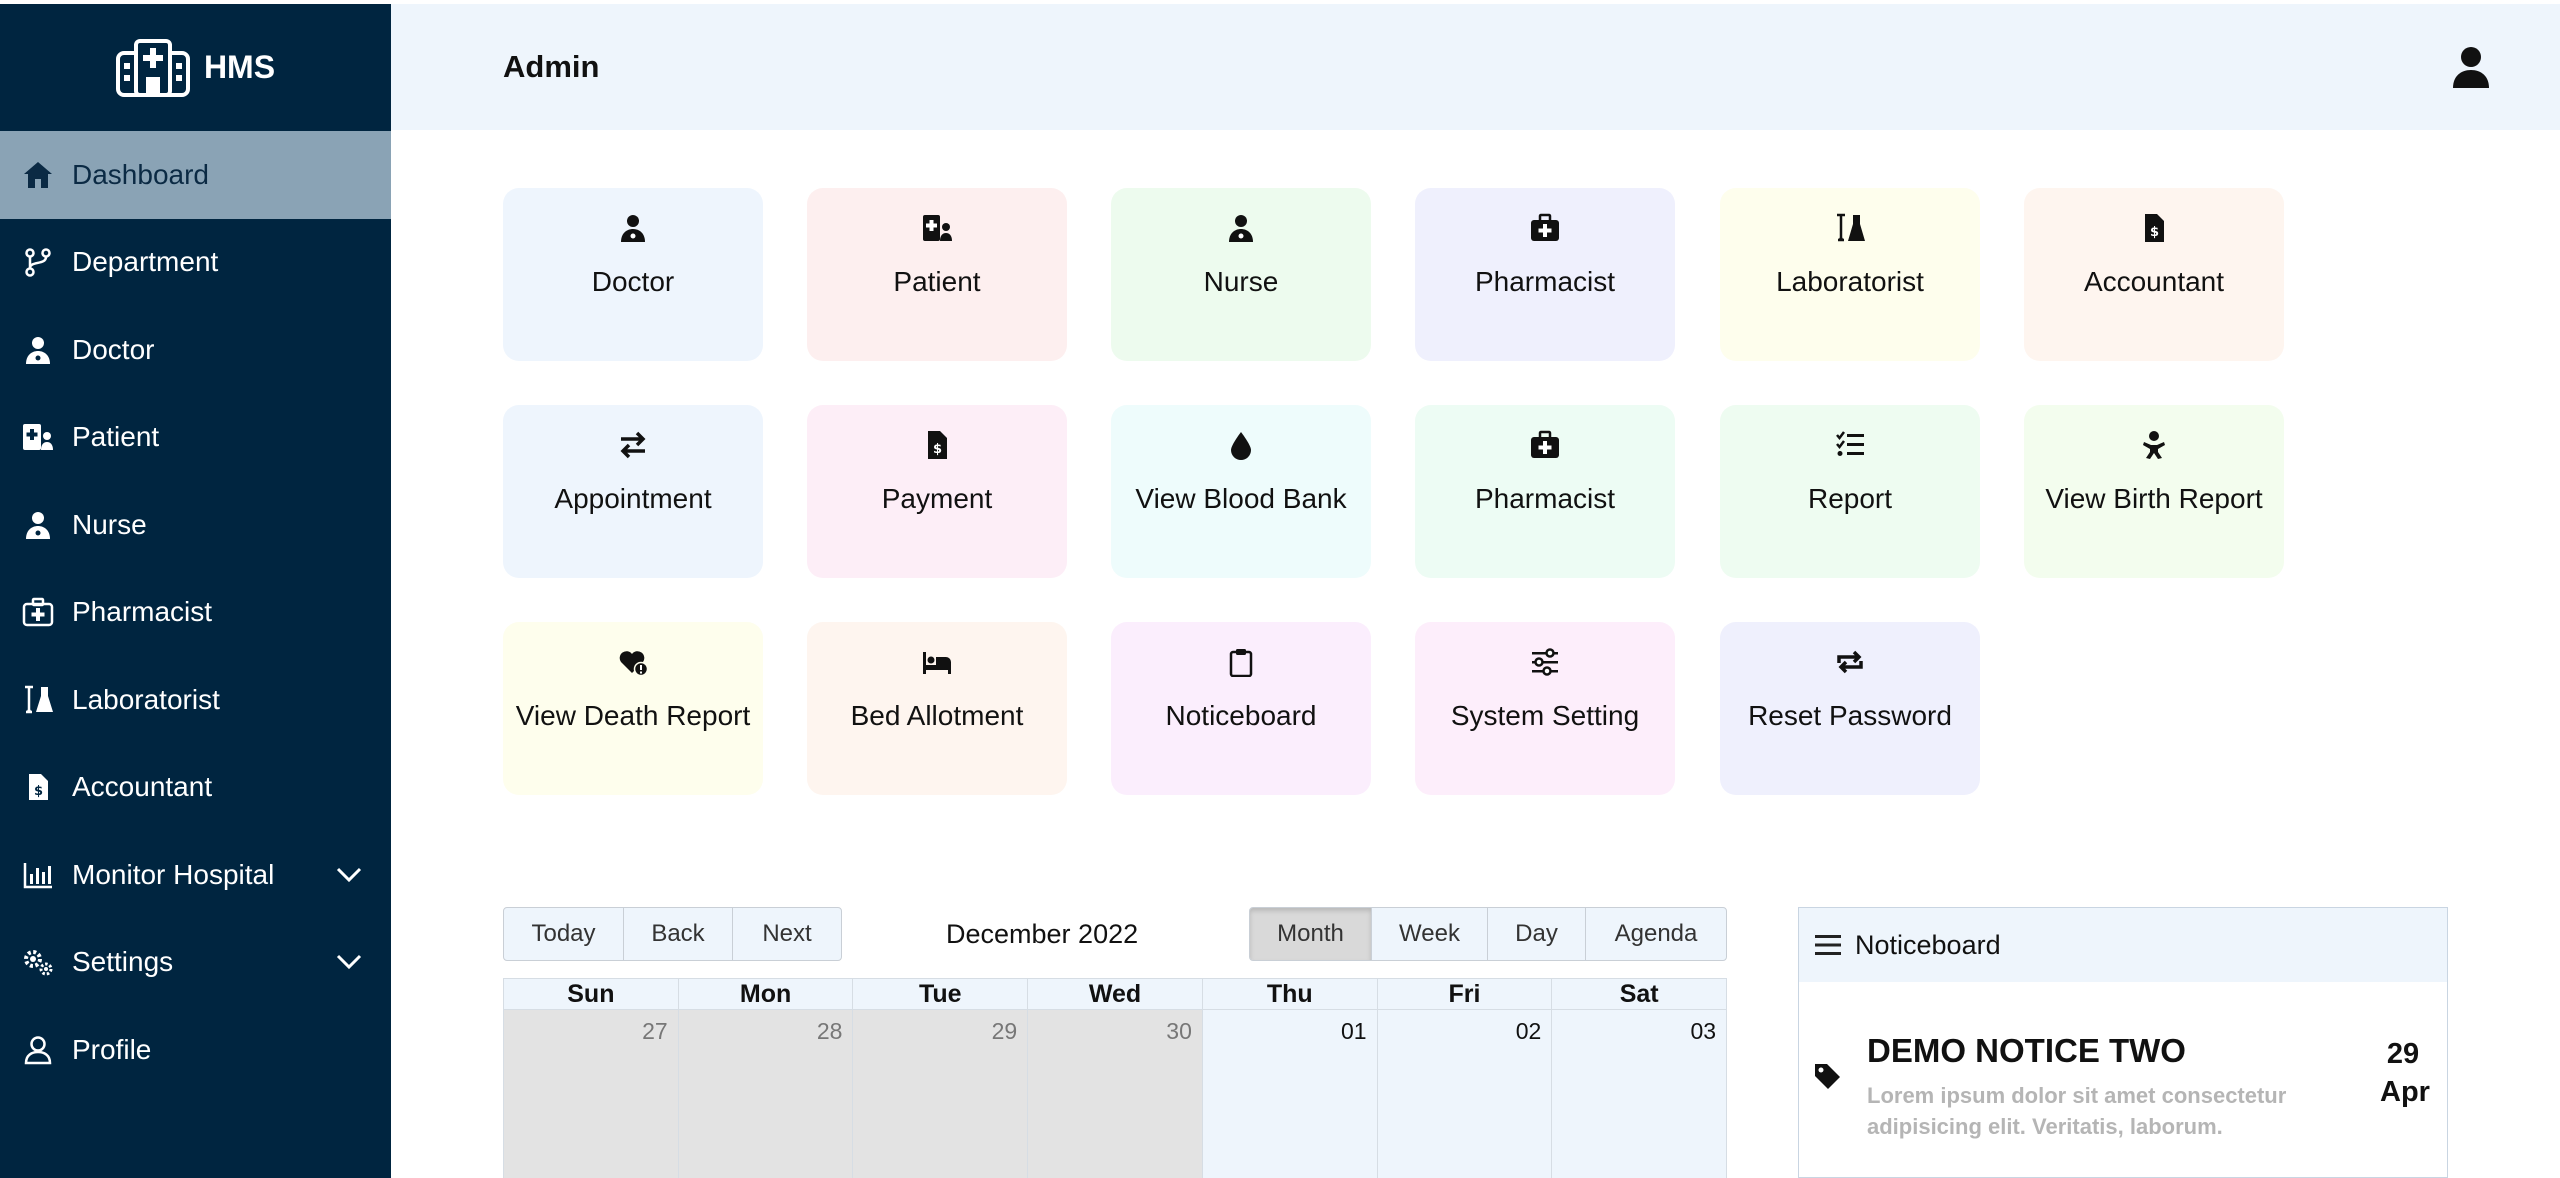 This screenshot has height=1178, width=2560. I want to click on menu-icon, so click(1828, 945).